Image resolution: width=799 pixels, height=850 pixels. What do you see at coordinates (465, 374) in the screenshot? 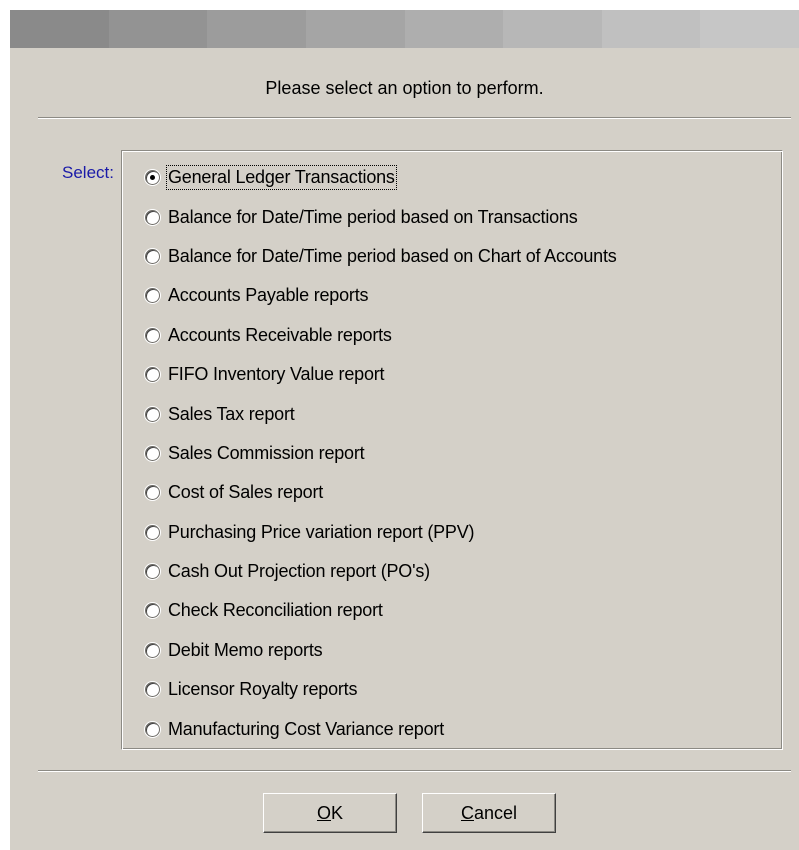
I see `report-option: FIFO Inventory Value report` at bounding box center [465, 374].